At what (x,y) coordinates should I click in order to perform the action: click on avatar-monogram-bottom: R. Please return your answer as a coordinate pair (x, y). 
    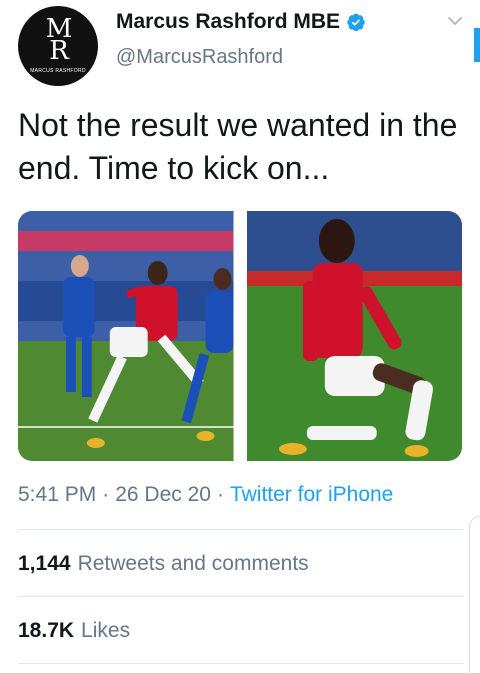
    Looking at the image, I should click on (59, 51).